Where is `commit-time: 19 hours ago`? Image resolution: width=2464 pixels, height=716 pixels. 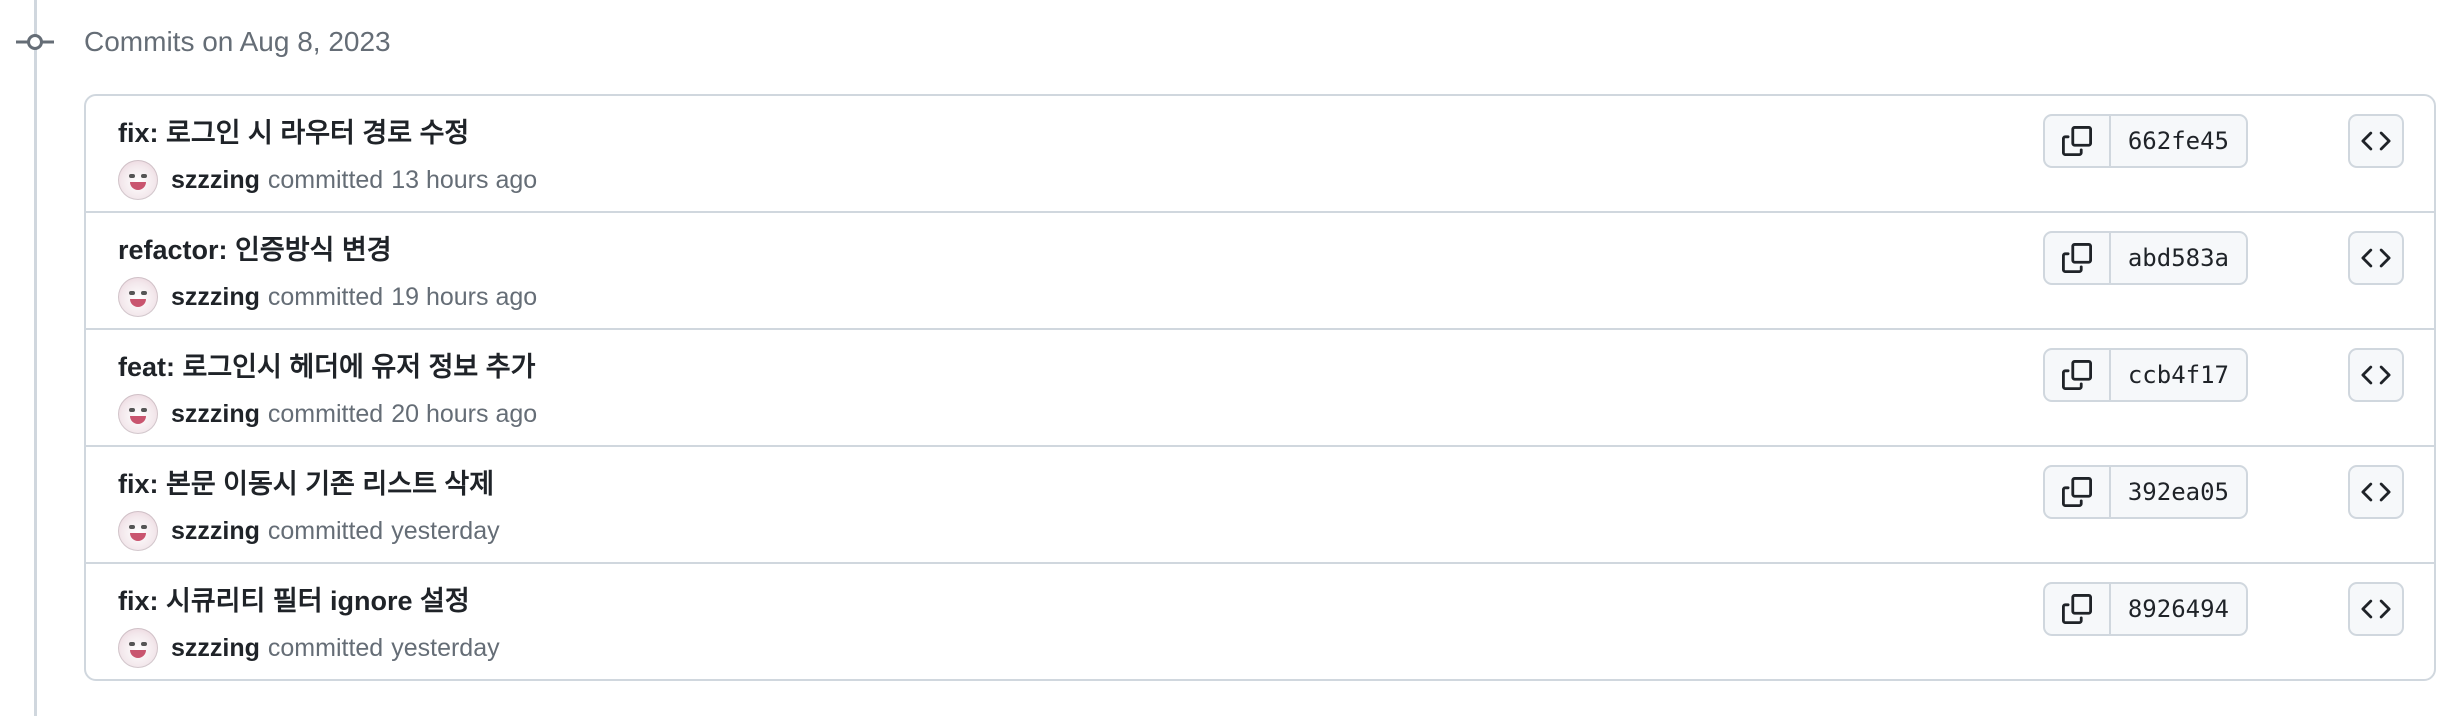
commit-time: 19 hours ago is located at coordinates (464, 296).